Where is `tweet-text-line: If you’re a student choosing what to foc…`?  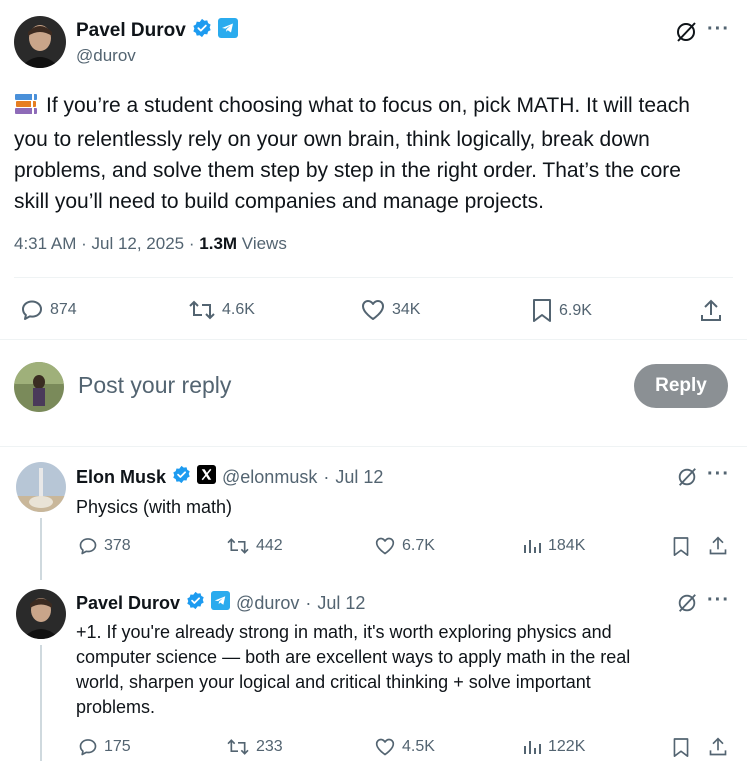 tweet-text-line: If you’re a student choosing what to foc… is located at coordinates (368, 105).